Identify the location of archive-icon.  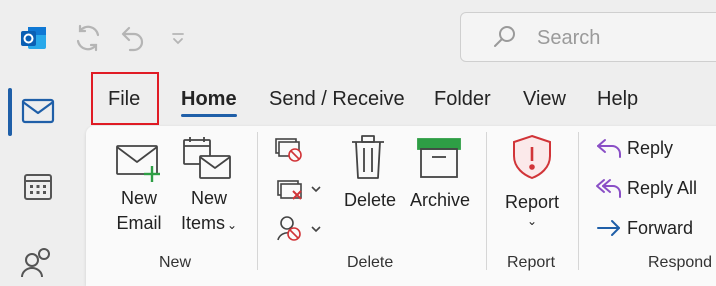
(445, 158).